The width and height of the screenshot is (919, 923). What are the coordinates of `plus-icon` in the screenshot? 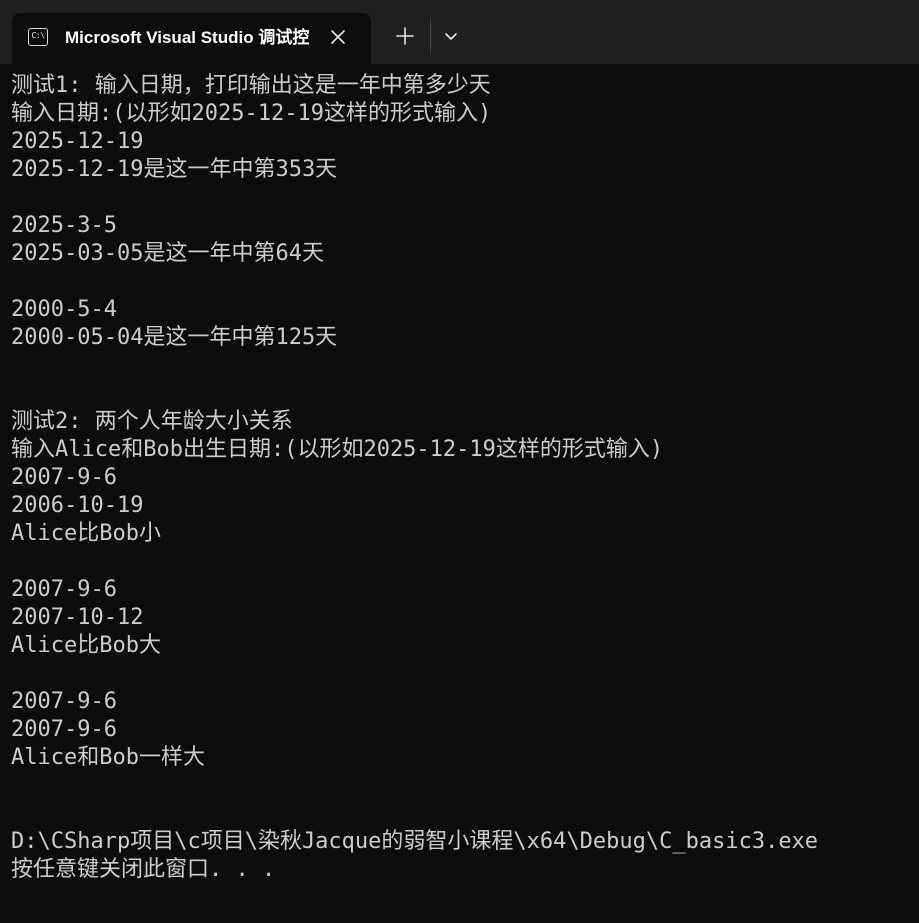 It's located at (405, 36).